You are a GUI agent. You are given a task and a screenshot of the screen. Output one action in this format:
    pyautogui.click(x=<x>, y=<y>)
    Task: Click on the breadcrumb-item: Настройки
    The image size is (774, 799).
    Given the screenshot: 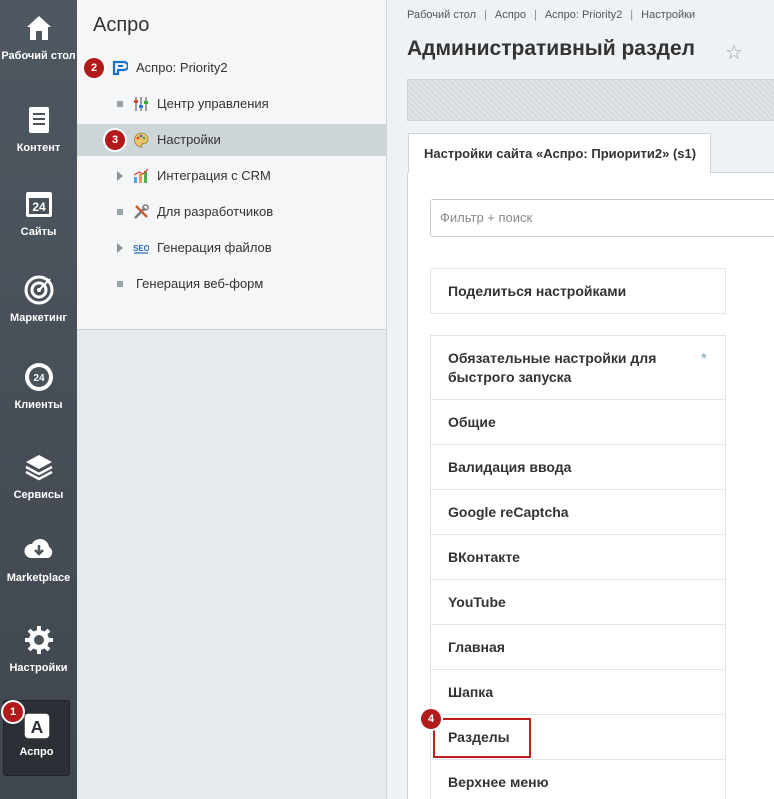 What is the action you would take?
    pyautogui.click(x=668, y=15)
    